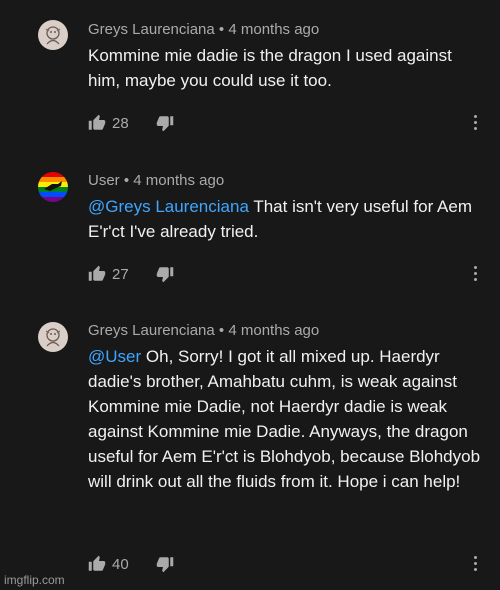  I want to click on like-count: 28, so click(120, 123).